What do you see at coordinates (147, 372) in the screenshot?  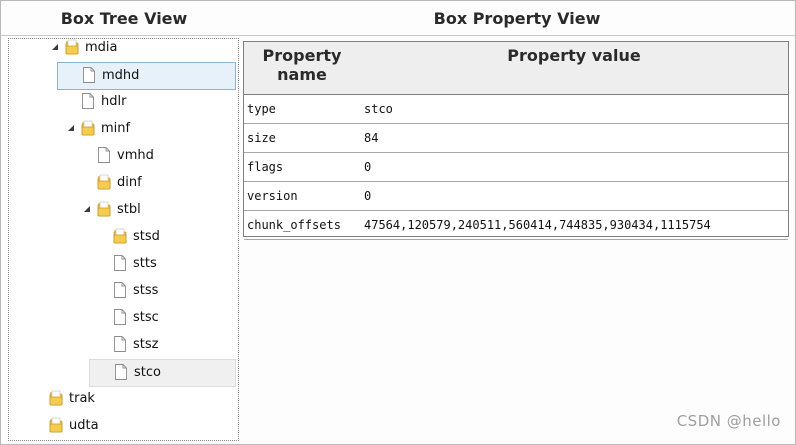 I see `tree-node-label: stco` at bounding box center [147, 372].